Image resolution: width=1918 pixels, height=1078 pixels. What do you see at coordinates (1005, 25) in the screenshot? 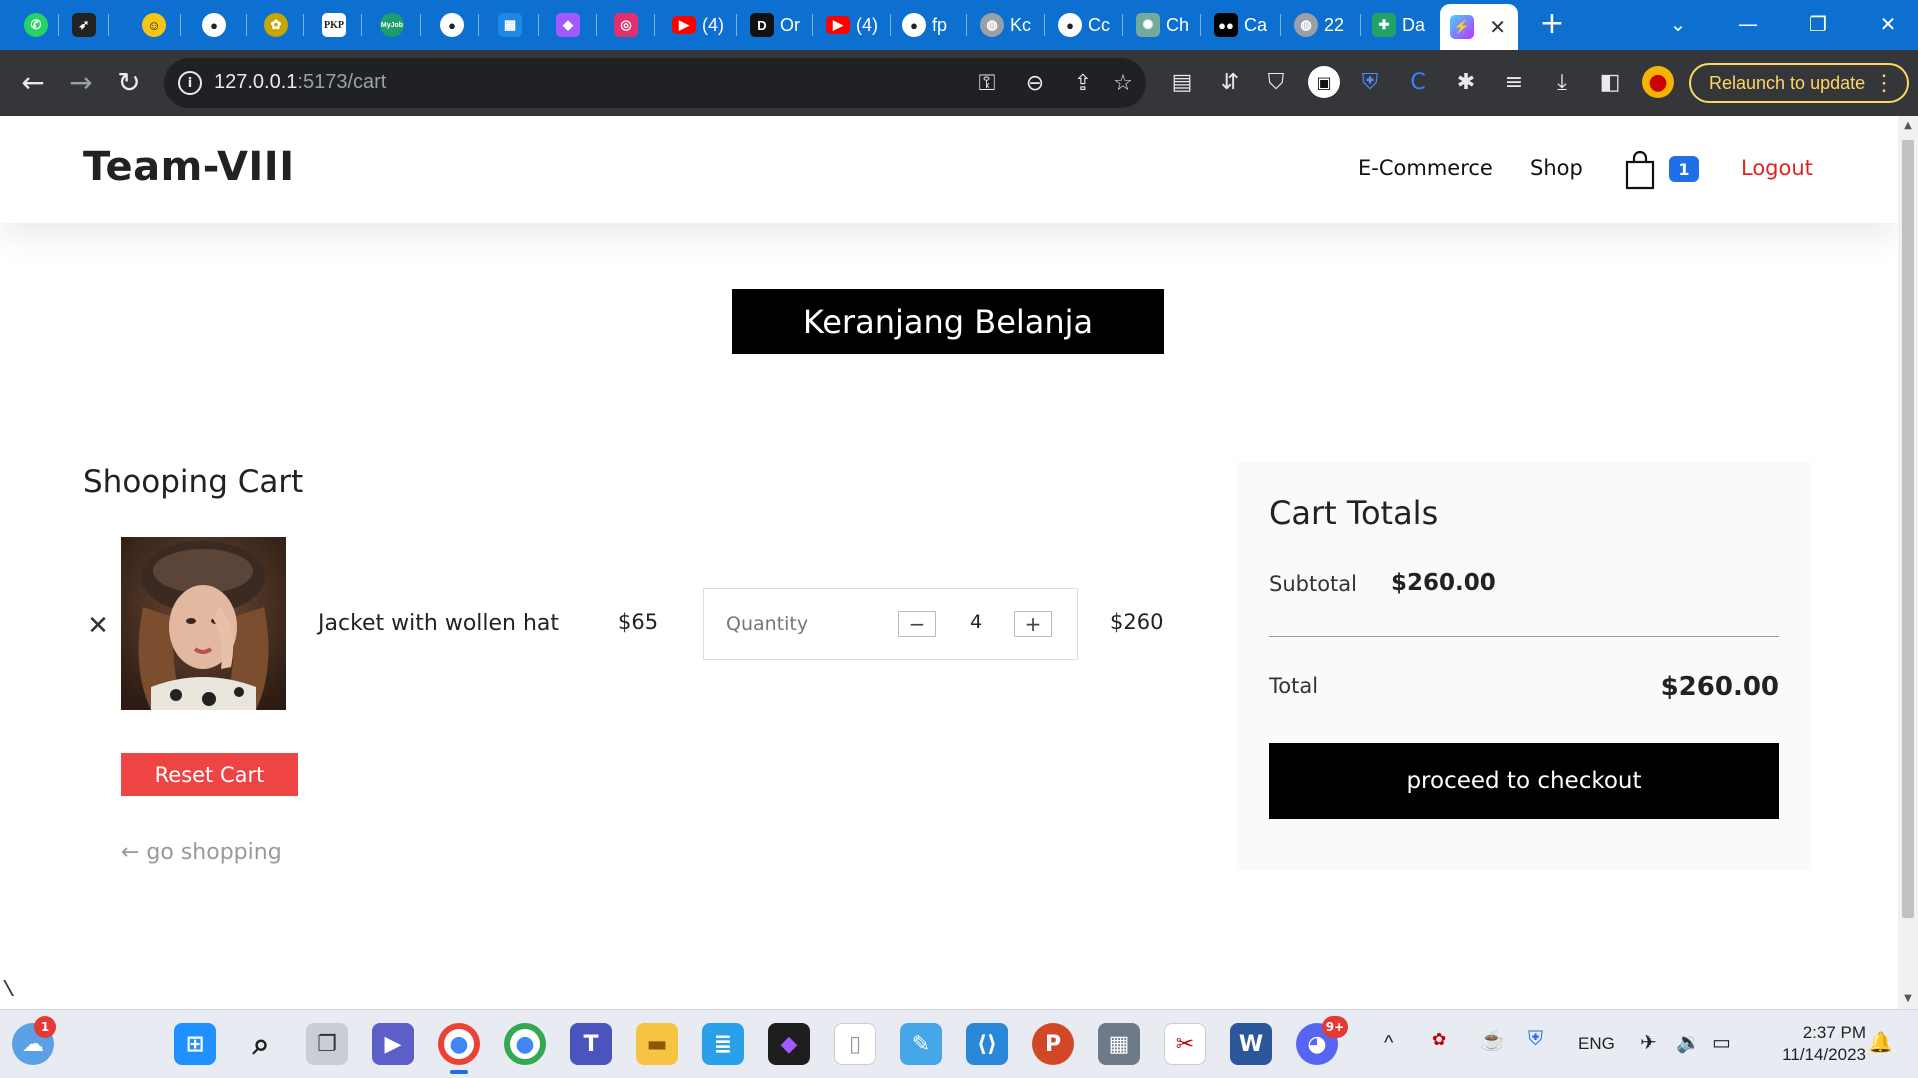
I see `tab-kc: ◍ Kc` at bounding box center [1005, 25].